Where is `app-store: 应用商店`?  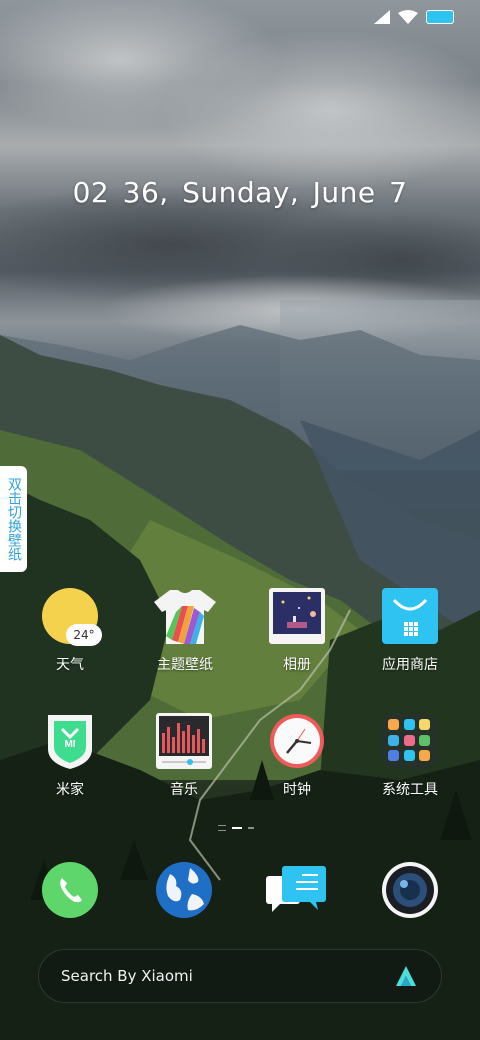 app-store: 应用商店 is located at coordinates (410, 631).